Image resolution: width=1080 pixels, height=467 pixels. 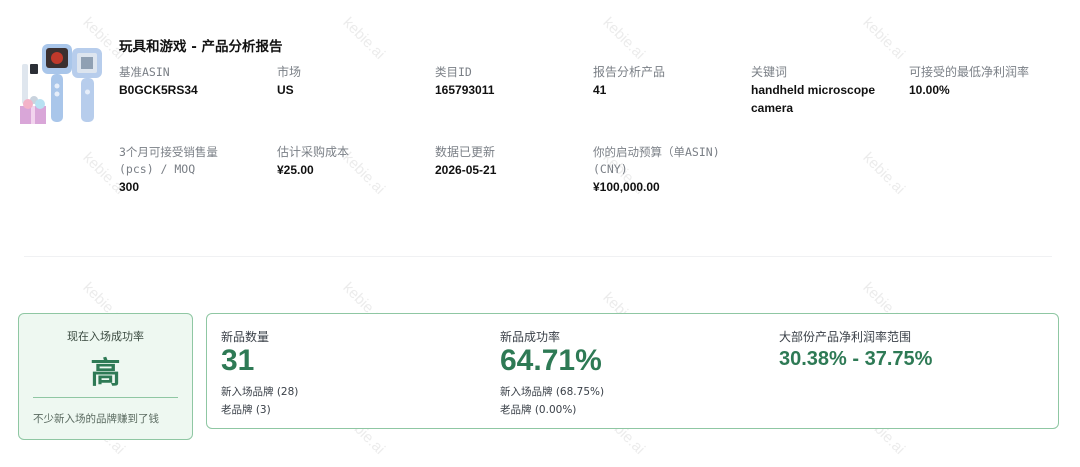 What do you see at coordinates (295, 170) in the screenshot?
I see `meta-value-purchase-cost: ¥25.00` at bounding box center [295, 170].